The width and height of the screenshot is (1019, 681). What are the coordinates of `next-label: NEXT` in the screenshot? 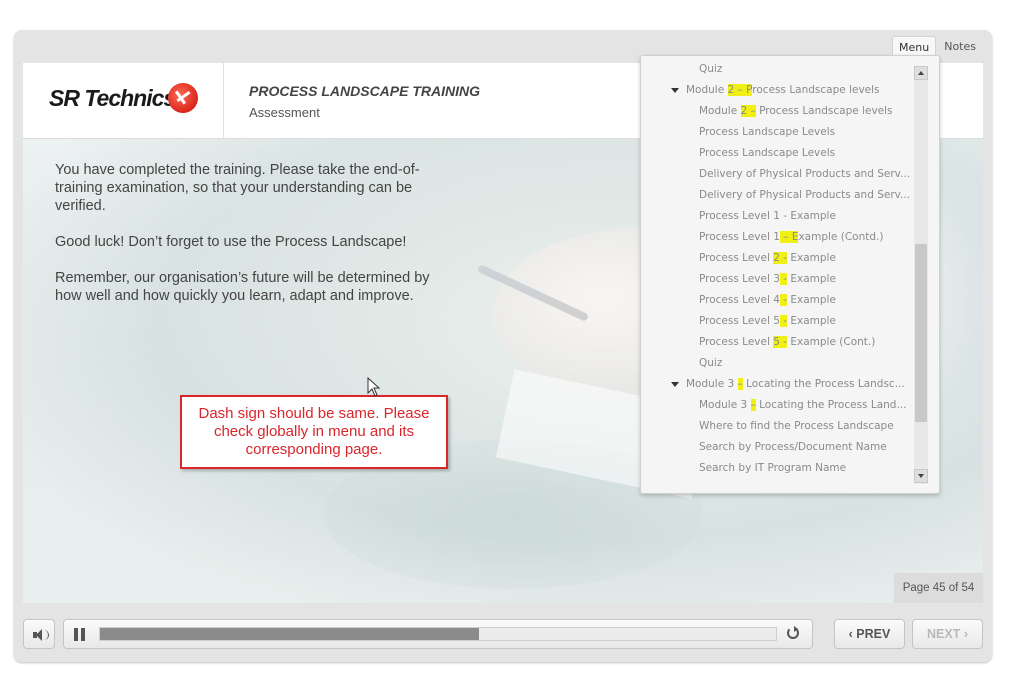 It's located at (944, 634).